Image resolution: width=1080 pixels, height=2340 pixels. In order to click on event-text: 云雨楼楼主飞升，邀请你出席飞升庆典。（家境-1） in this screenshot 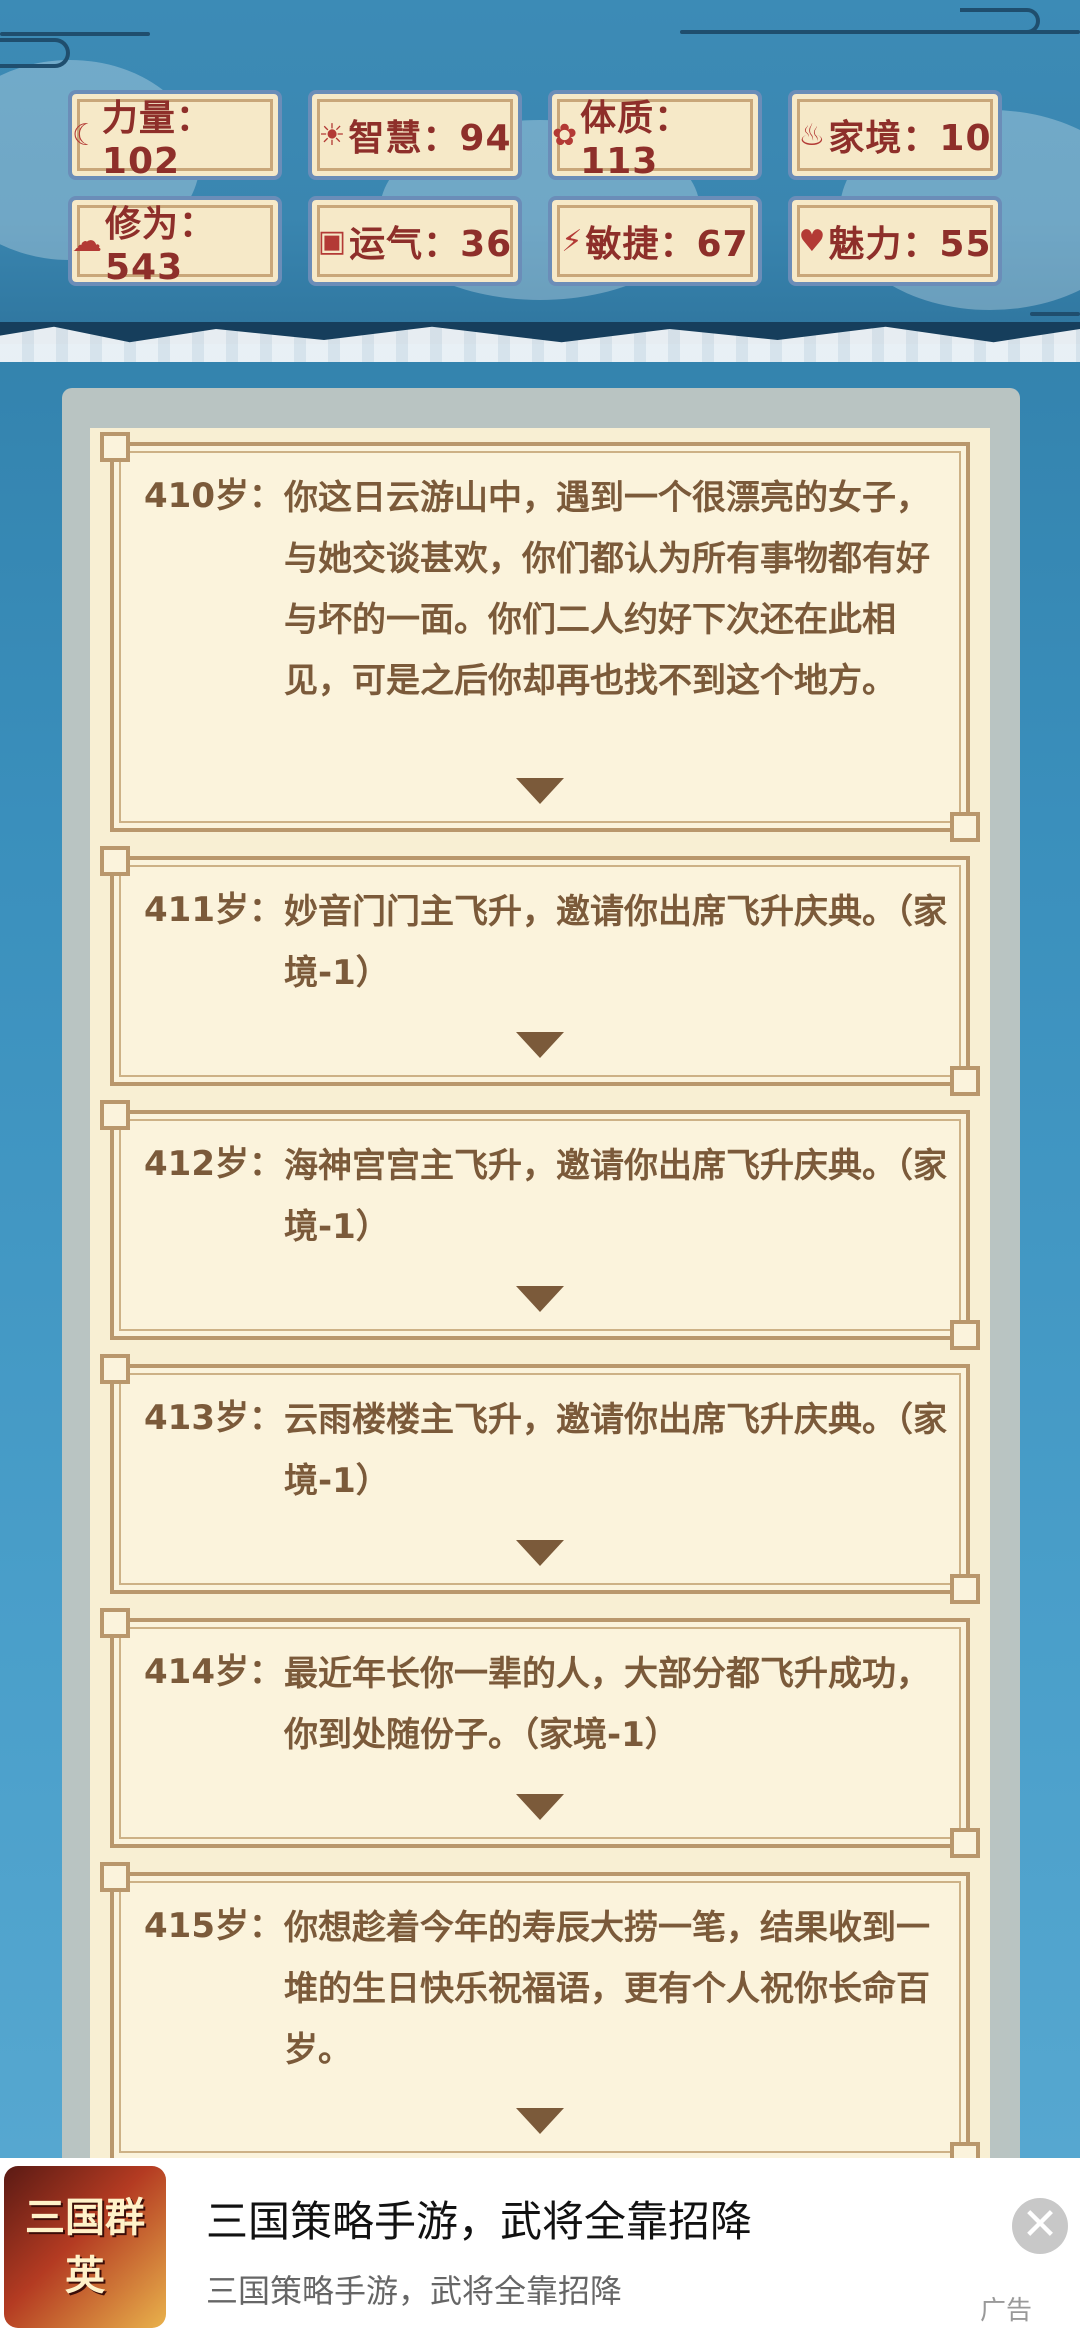, I will do `click(615, 1450)`.